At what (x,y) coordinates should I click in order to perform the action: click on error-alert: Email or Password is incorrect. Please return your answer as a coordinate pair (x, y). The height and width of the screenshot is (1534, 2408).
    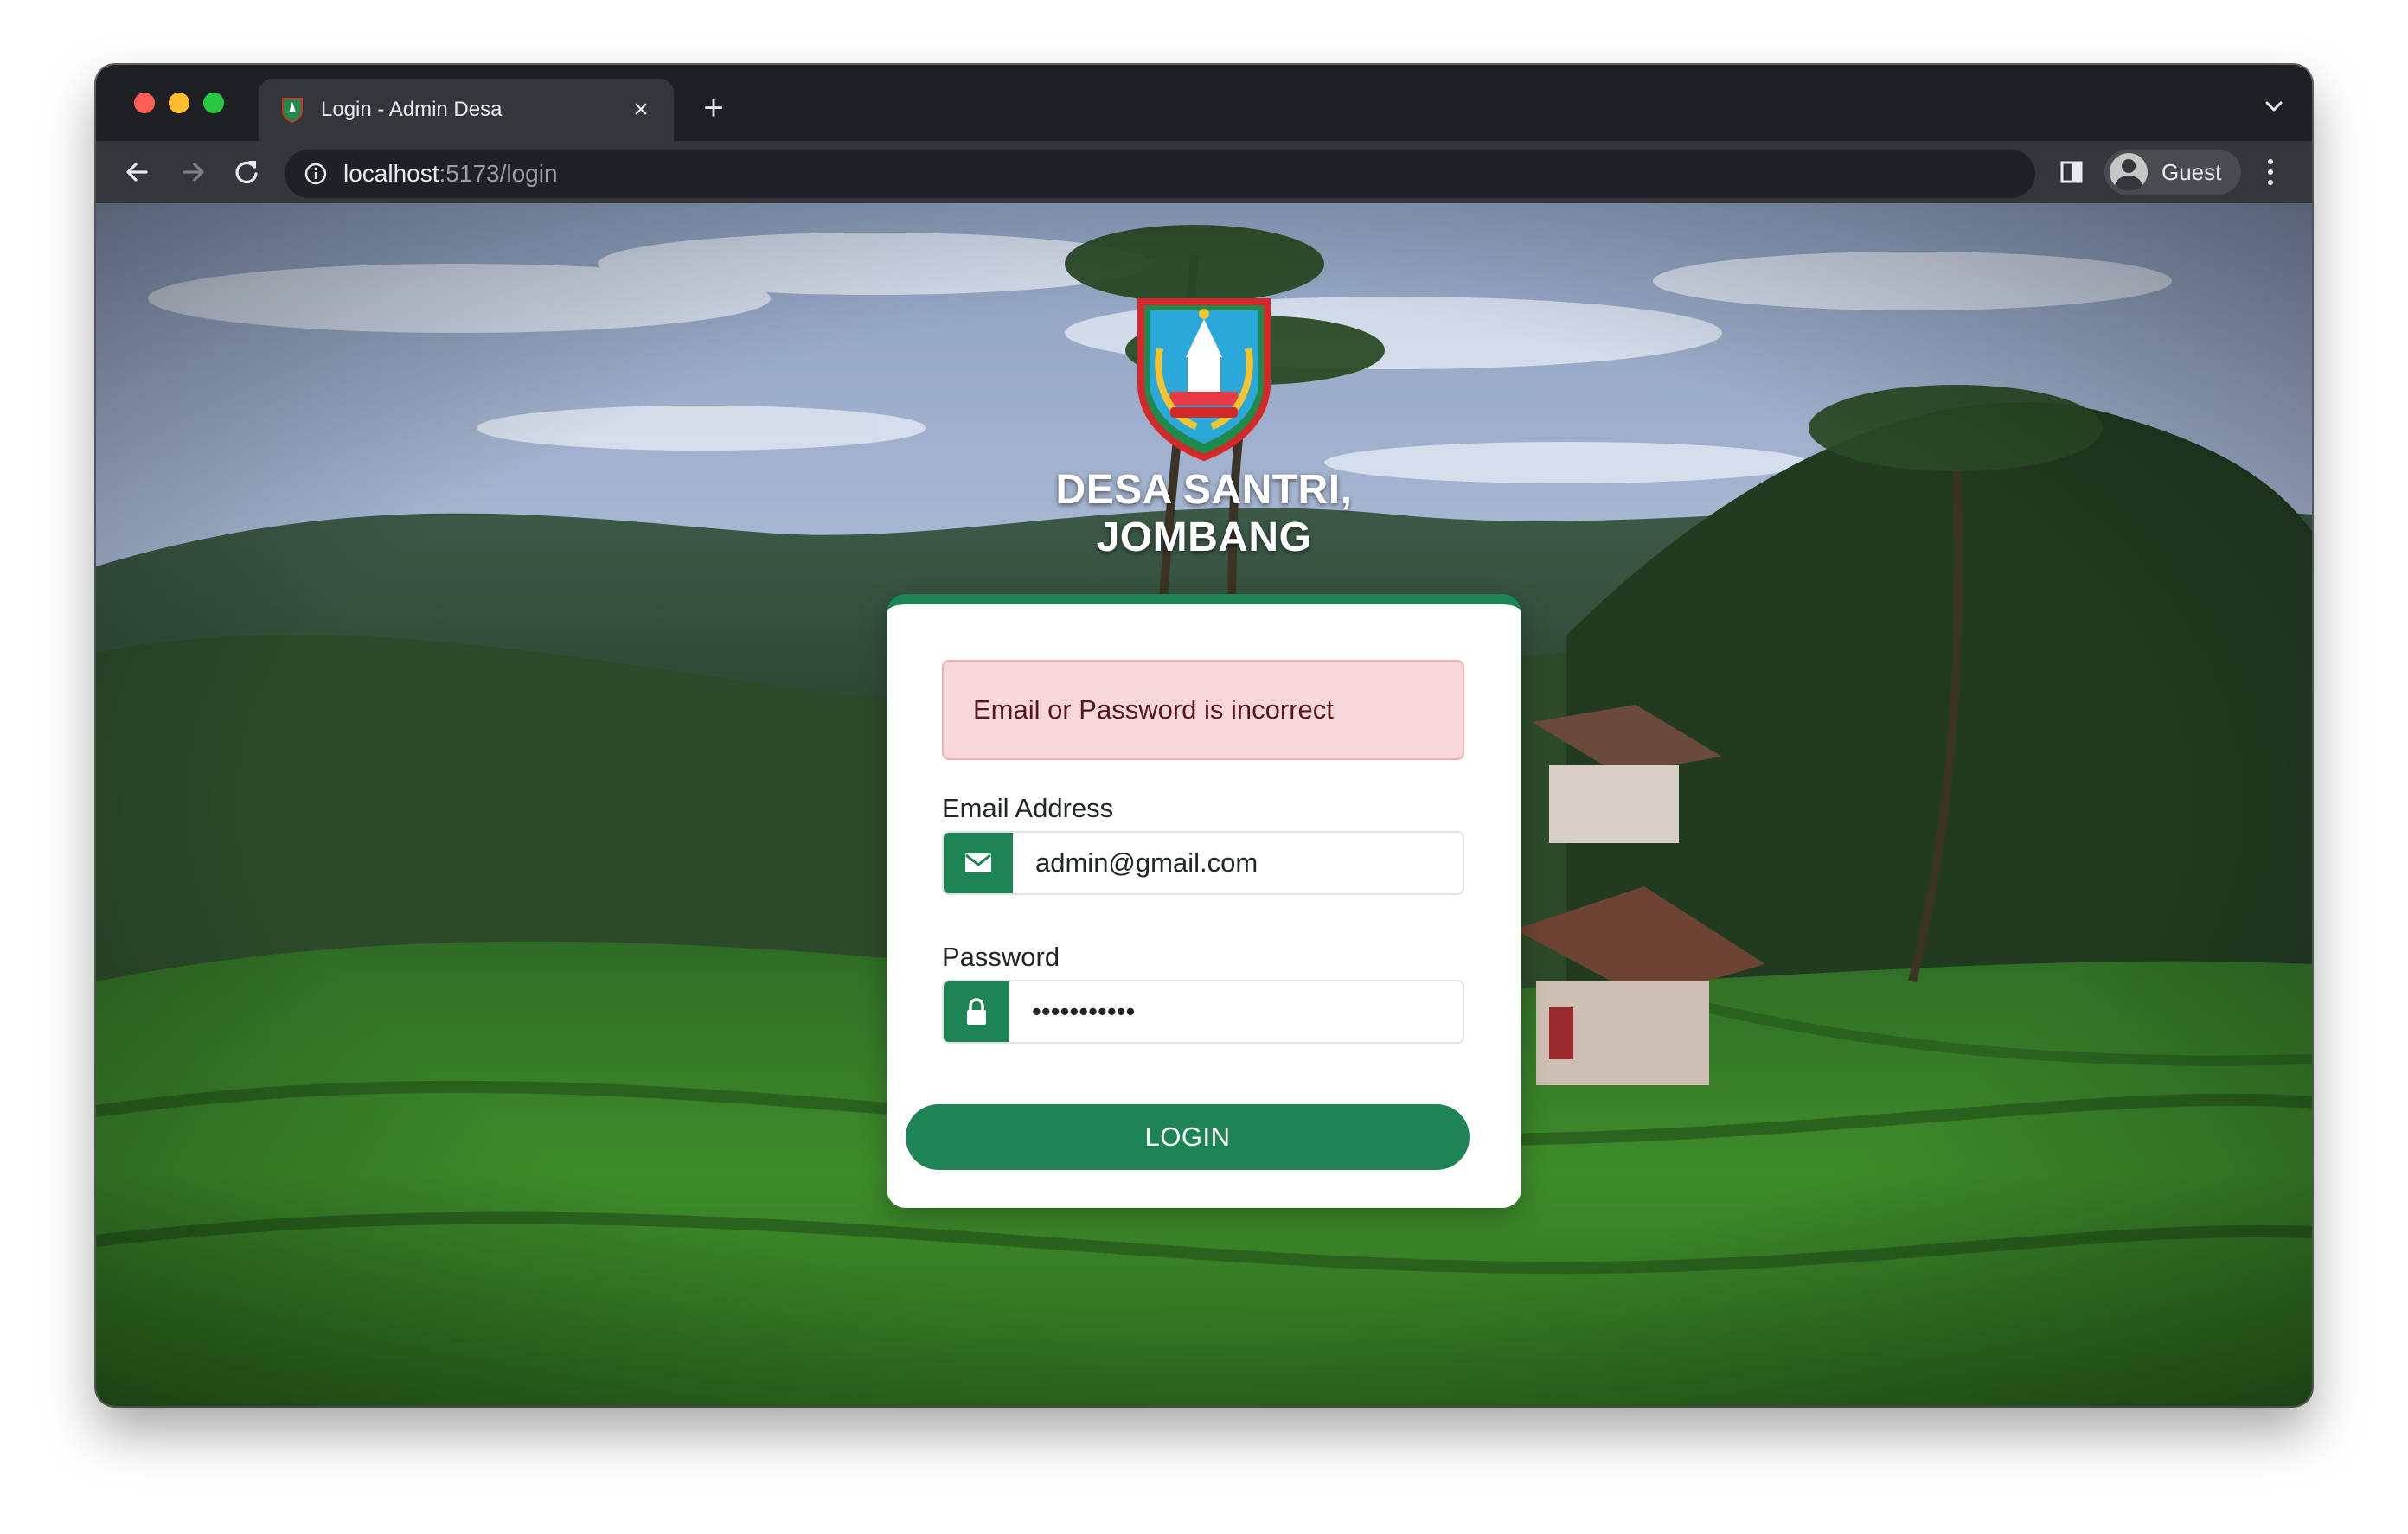
    Looking at the image, I should click on (1203, 710).